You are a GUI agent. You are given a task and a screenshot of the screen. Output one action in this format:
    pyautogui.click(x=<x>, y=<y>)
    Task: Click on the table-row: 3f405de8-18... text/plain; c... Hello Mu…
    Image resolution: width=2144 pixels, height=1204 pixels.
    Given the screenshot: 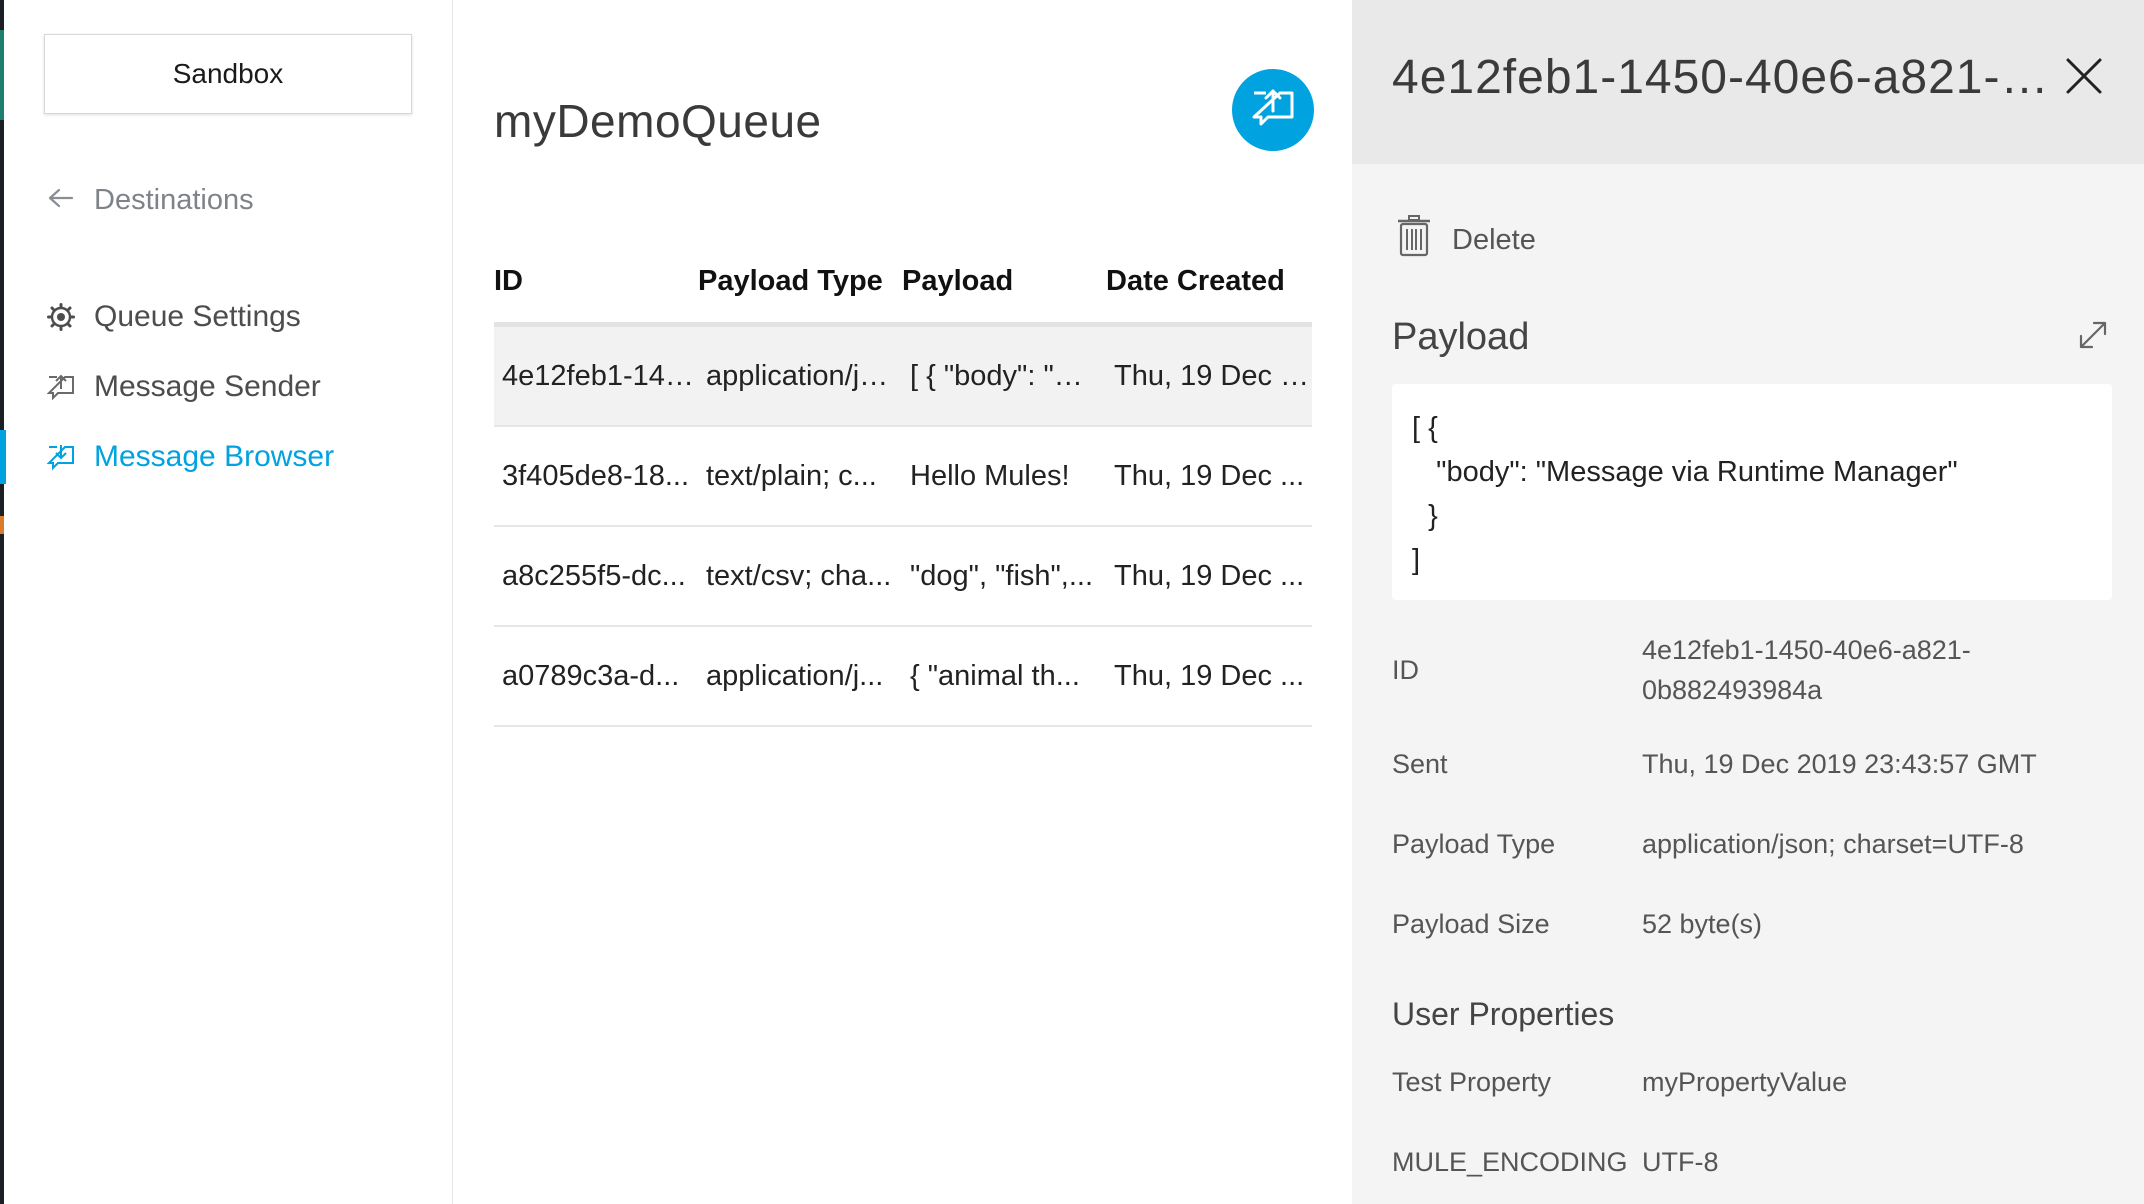 What is the action you would take?
    pyautogui.click(x=903, y=477)
    